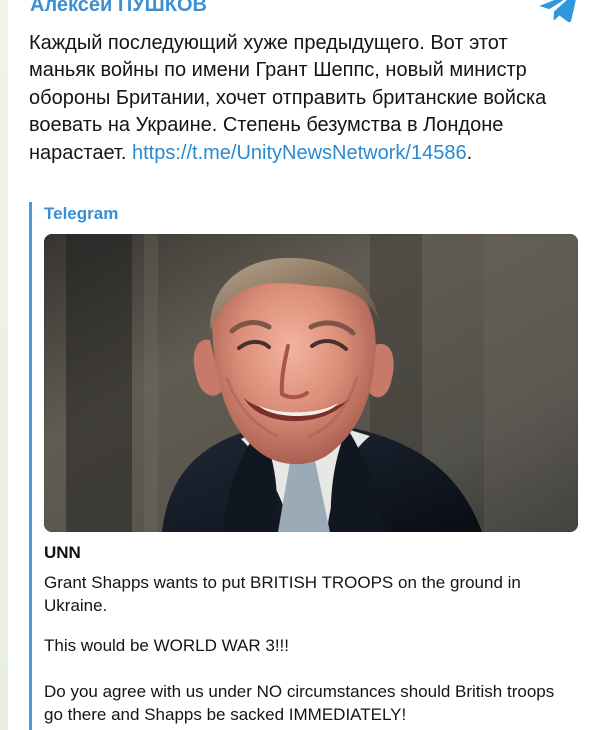 Image resolution: width=605 pixels, height=730 pixels. What do you see at coordinates (558, 11) in the screenshot?
I see `telegram-icon` at bounding box center [558, 11].